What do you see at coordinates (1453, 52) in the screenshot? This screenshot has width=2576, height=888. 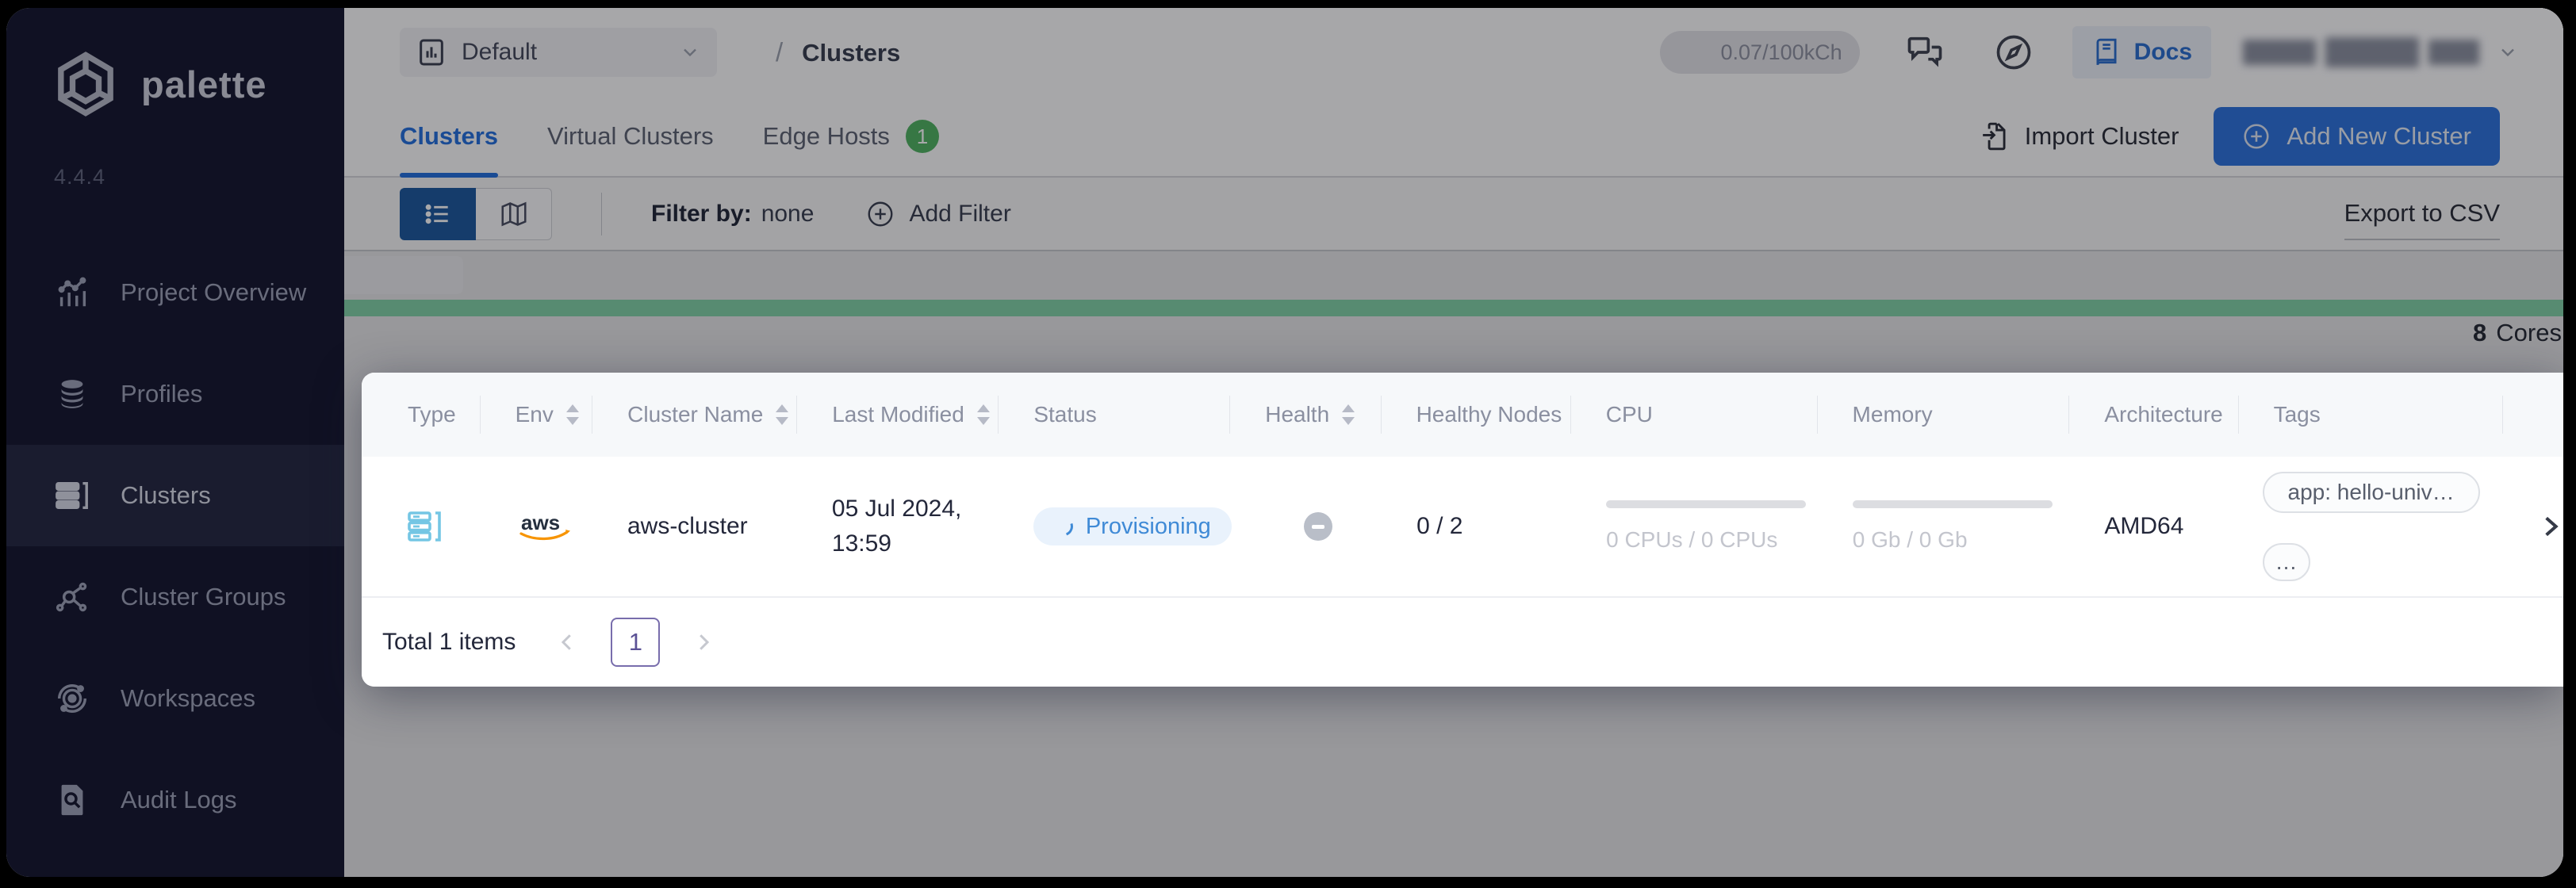 I see `top-bar: Default / Clusters 0.07/100kCh Docs` at bounding box center [1453, 52].